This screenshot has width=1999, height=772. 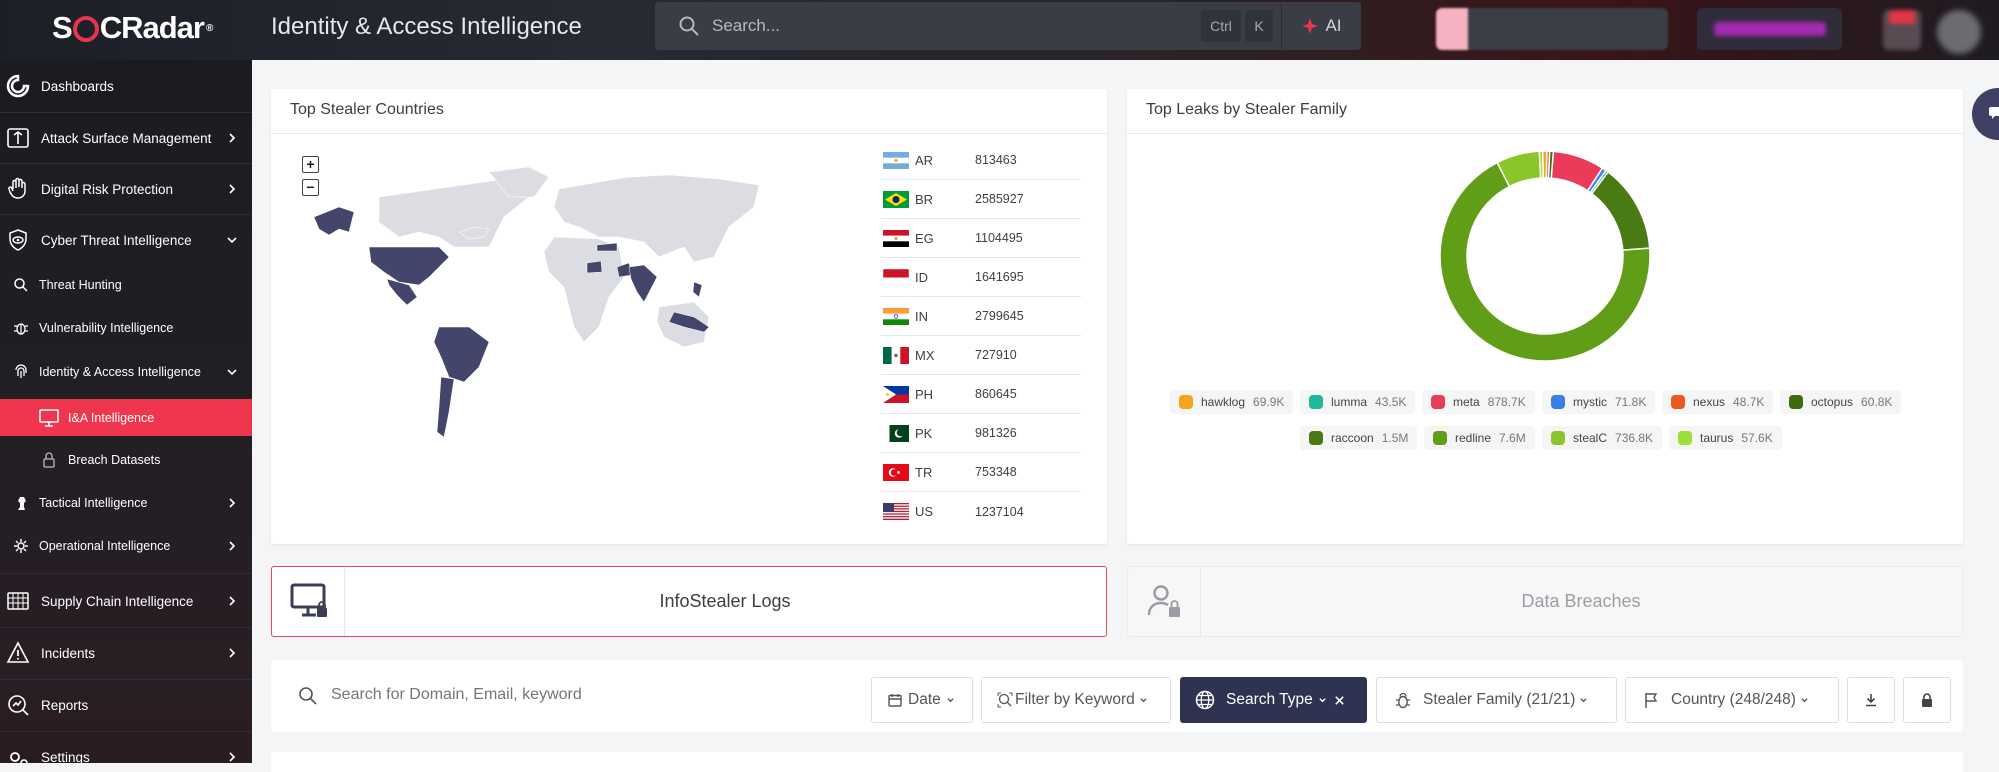 I want to click on map-ph, so click(x=697, y=289).